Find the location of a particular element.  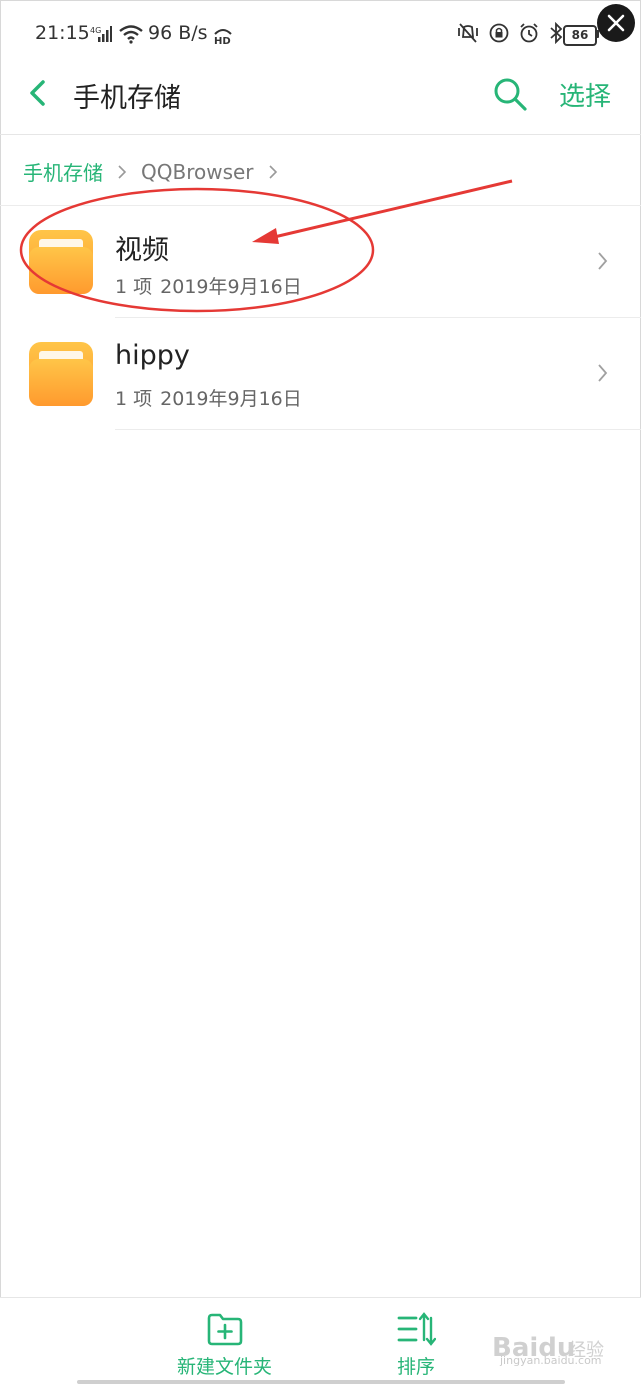

list-item-folder: 视频 1 项 2019年9月16日 is located at coordinates (320, 262).